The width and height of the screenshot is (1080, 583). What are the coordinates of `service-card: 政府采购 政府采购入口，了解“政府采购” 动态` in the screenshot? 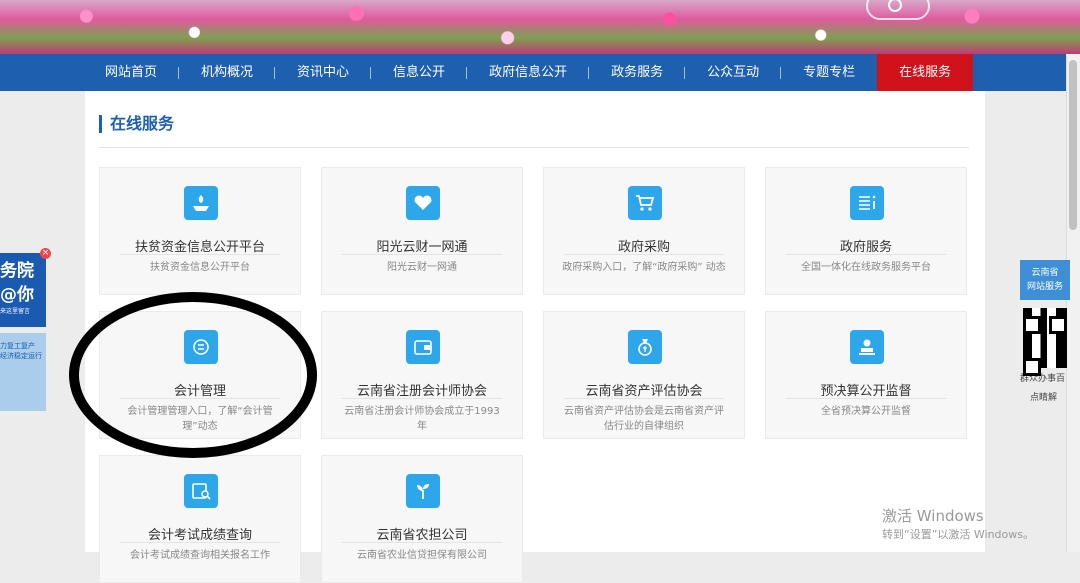 It's located at (644, 231).